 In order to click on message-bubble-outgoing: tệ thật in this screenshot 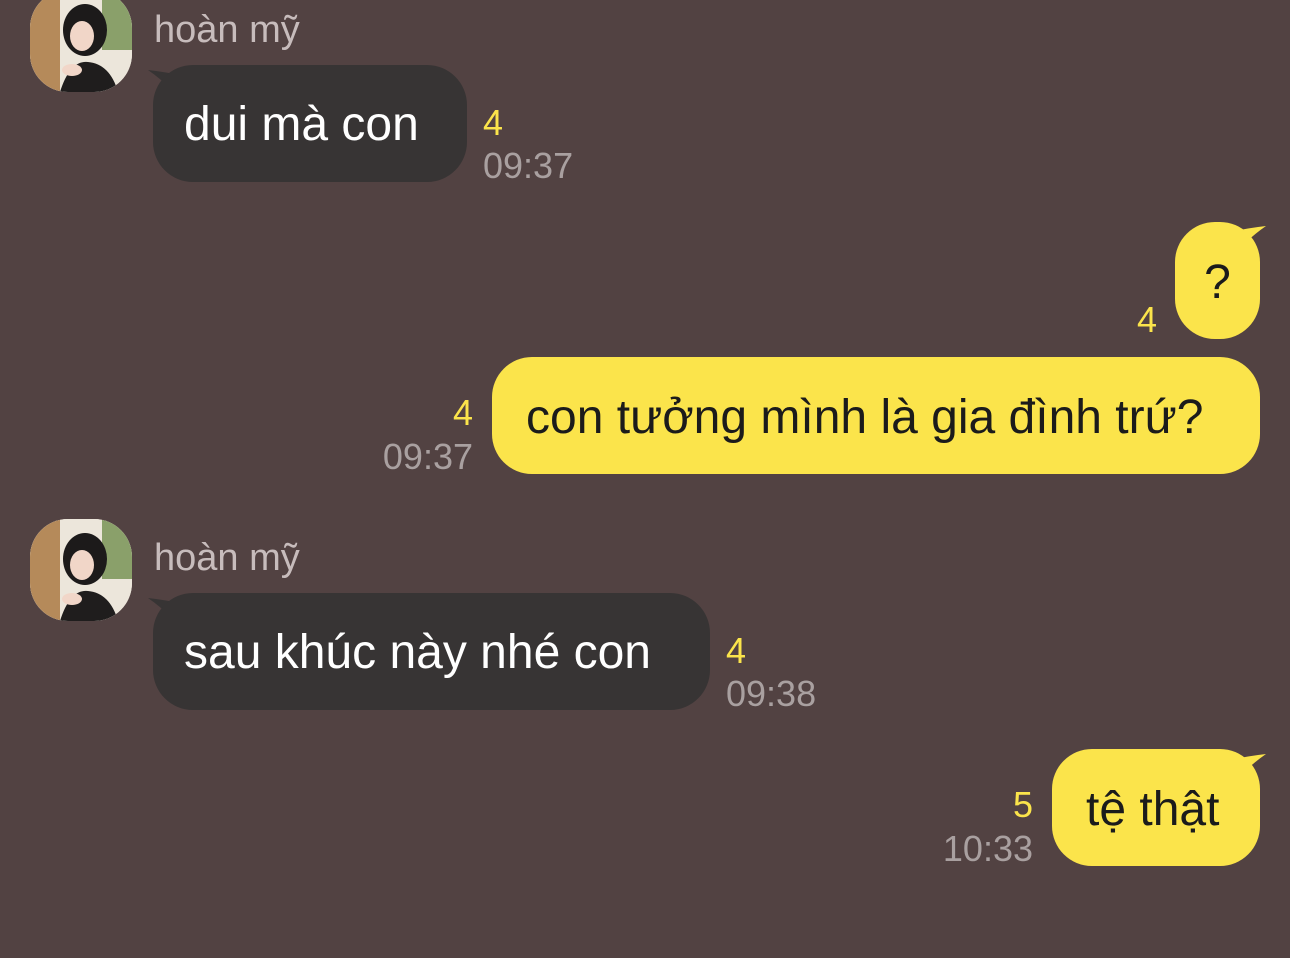, I will do `click(1156, 807)`.